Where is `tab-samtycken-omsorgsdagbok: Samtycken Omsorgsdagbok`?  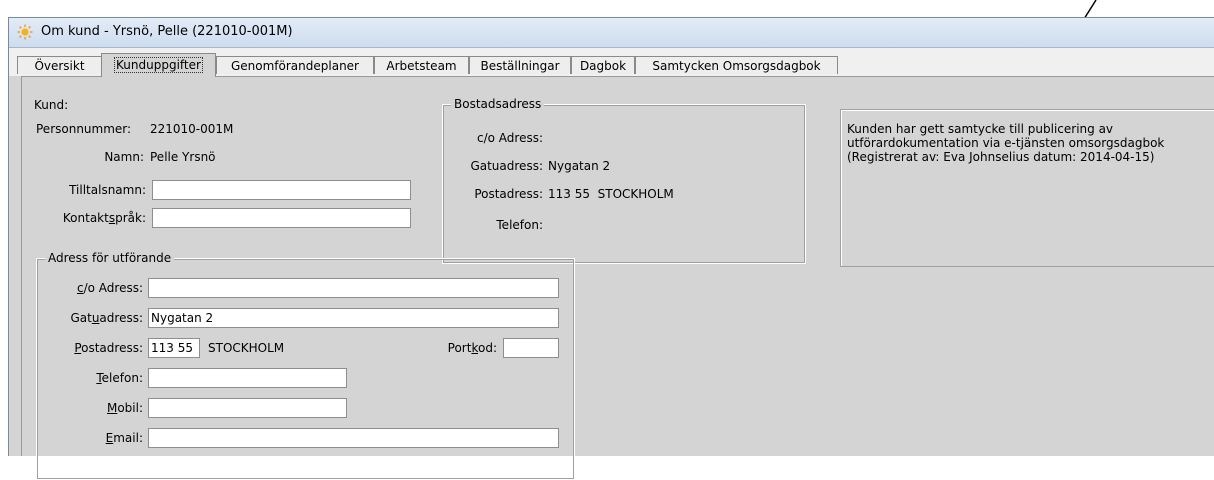 tab-samtycken-omsorgsdagbok: Samtycken Omsorgsdagbok is located at coordinates (736, 65).